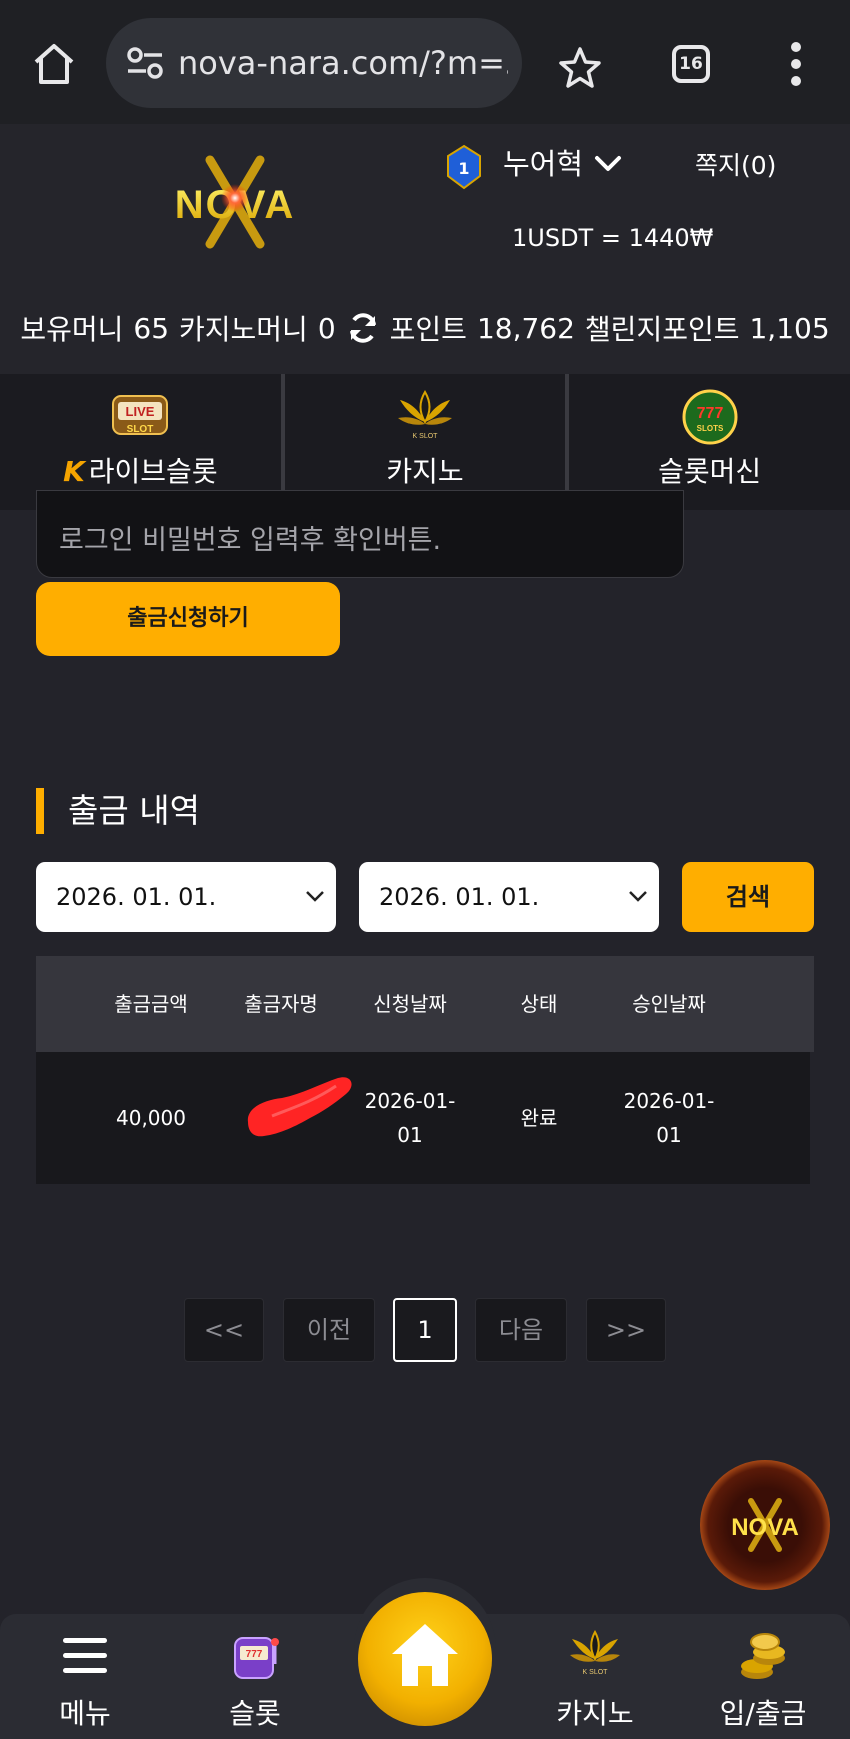  I want to click on floating-nova-button: NOVA, so click(765, 1525).